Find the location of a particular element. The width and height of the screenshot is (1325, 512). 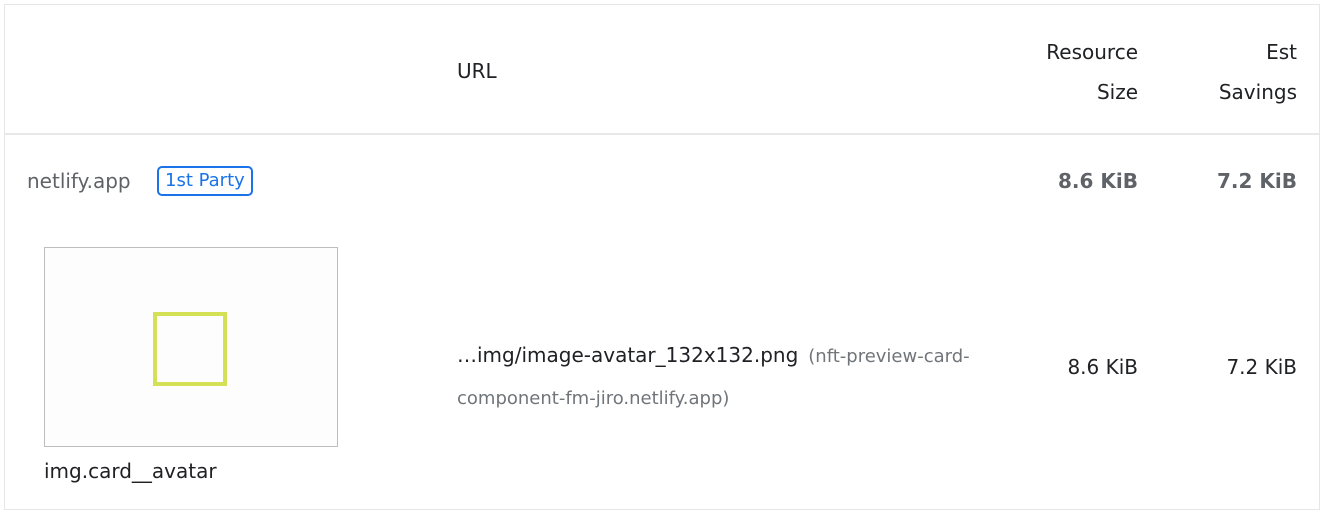

element-highlight-box is located at coordinates (190, 349).